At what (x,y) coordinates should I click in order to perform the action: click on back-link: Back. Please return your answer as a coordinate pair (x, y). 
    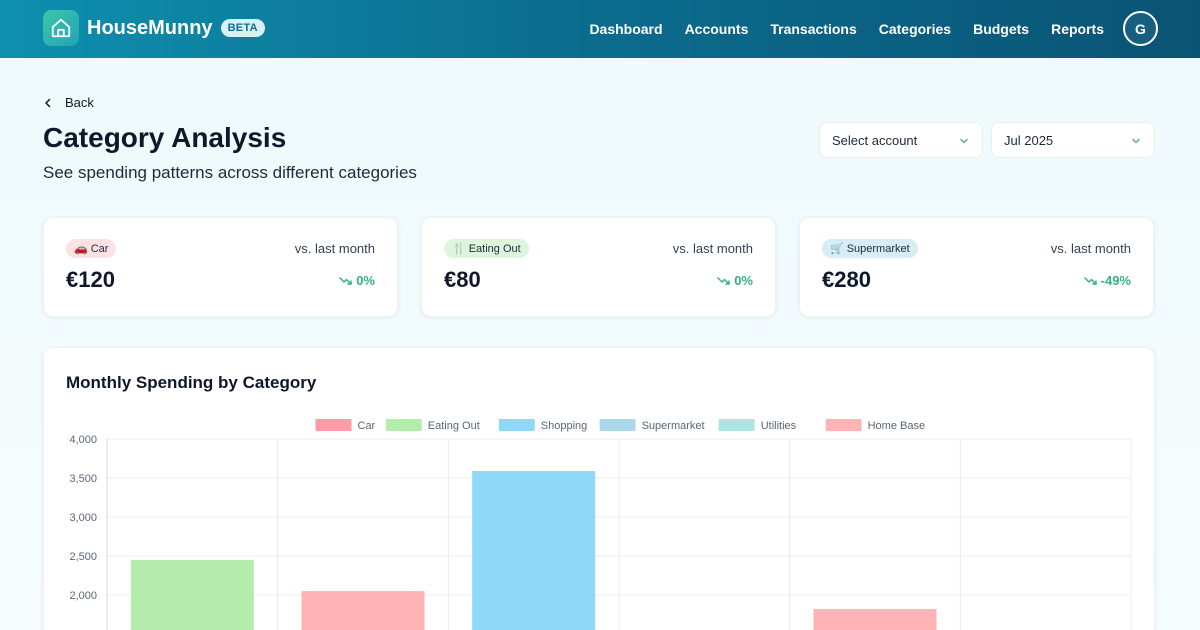
    Looking at the image, I should click on (68, 102).